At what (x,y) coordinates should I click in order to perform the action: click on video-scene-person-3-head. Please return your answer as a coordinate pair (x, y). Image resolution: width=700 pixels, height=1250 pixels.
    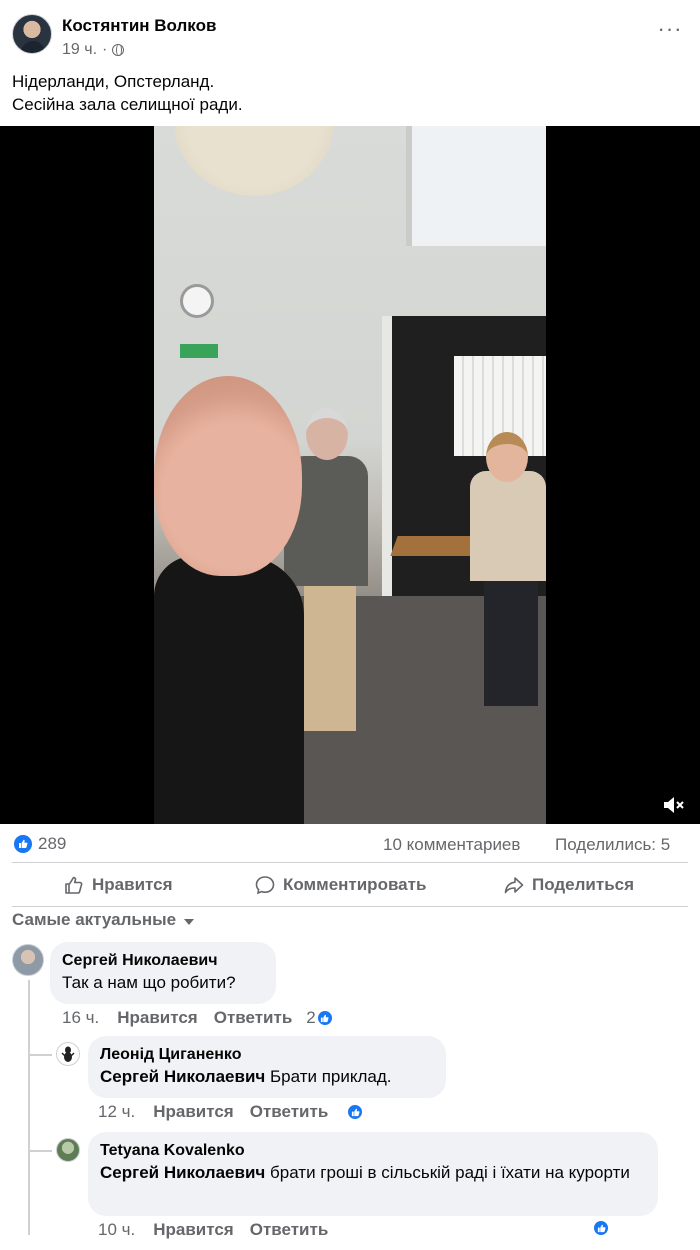
    Looking at the image, I should click on (507, 457).